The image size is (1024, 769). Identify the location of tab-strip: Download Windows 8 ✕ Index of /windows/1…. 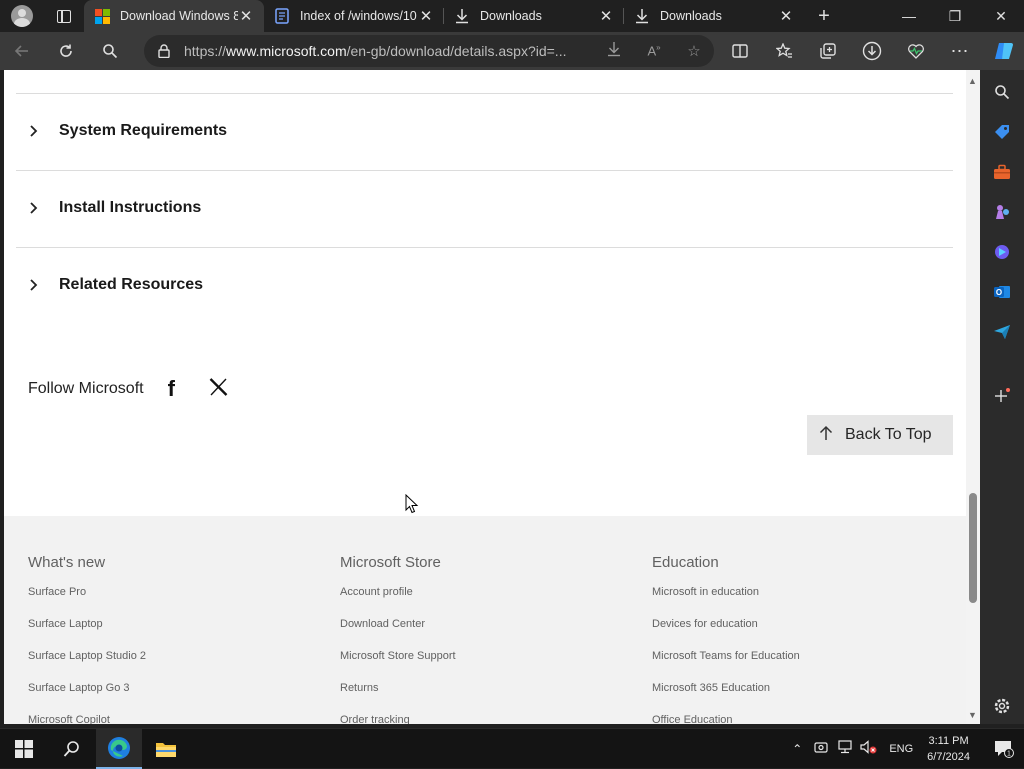
(512, 16).